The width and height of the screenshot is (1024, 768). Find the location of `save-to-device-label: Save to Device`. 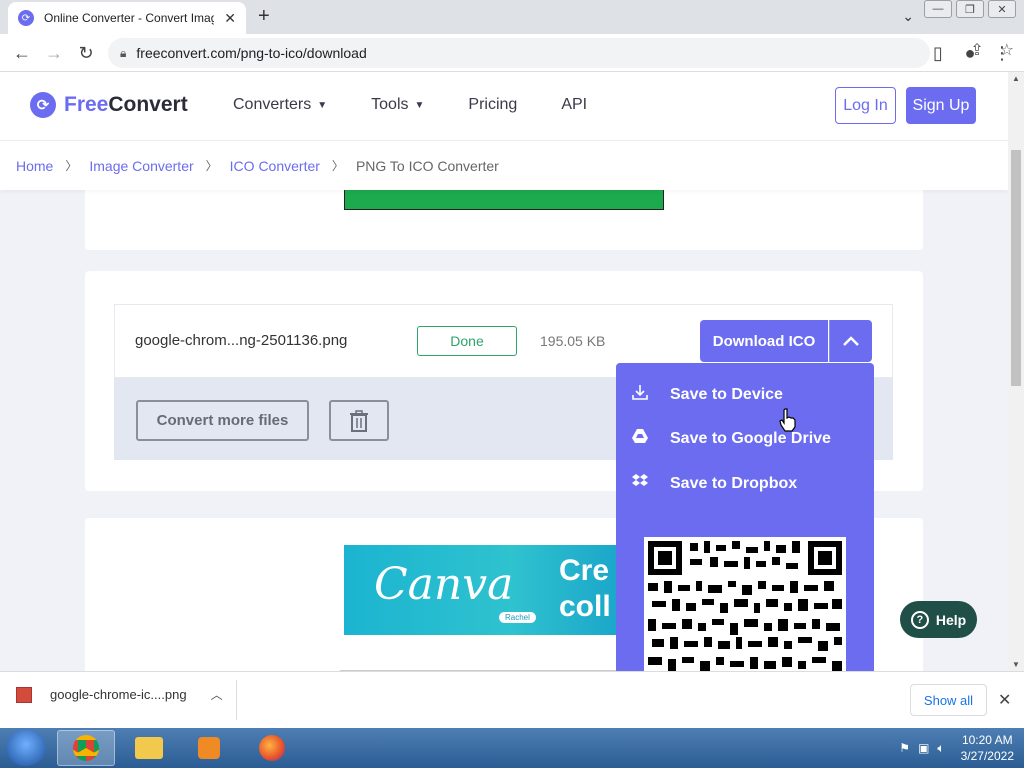

save-to-device-label: Save to Device is located at coordinates (726, 394).